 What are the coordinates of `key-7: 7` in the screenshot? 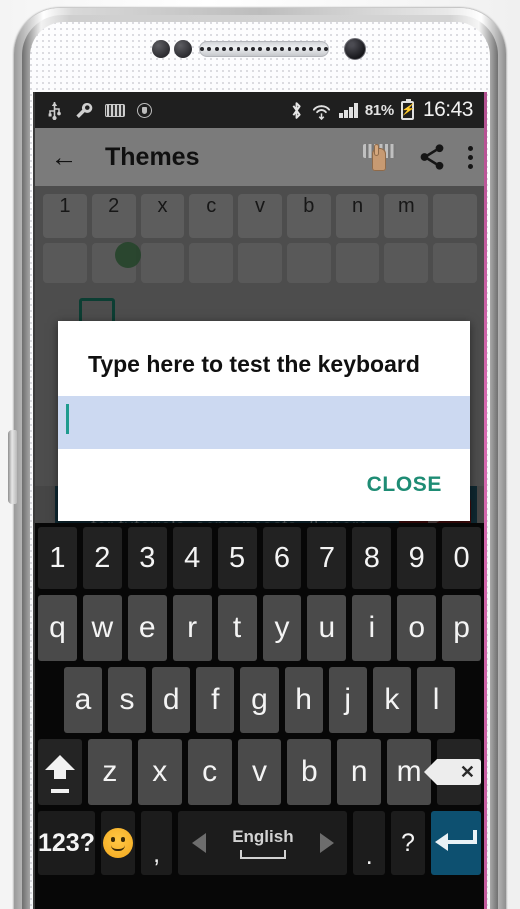 It's located at (327, 558).